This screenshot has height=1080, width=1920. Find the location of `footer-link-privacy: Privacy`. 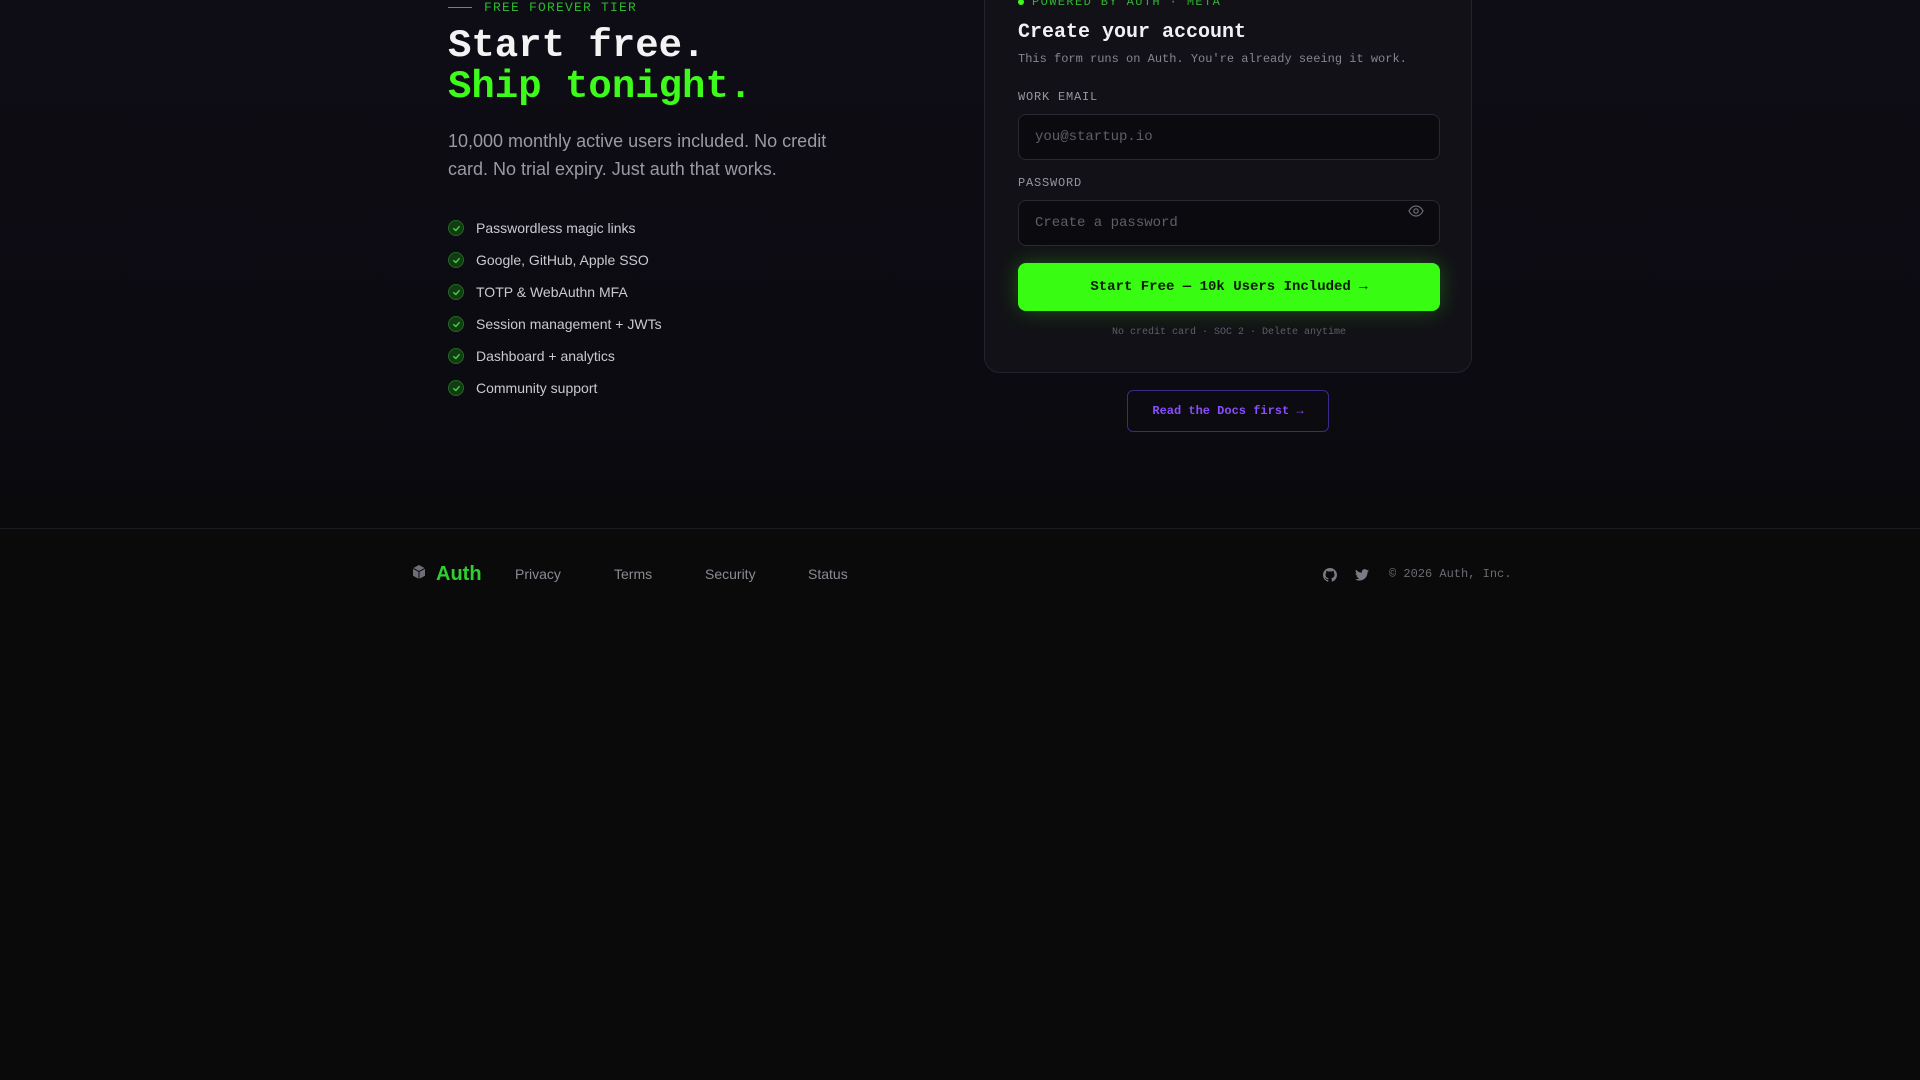

footer-link-privacy: Privacy is located at coordinates (538, 574).